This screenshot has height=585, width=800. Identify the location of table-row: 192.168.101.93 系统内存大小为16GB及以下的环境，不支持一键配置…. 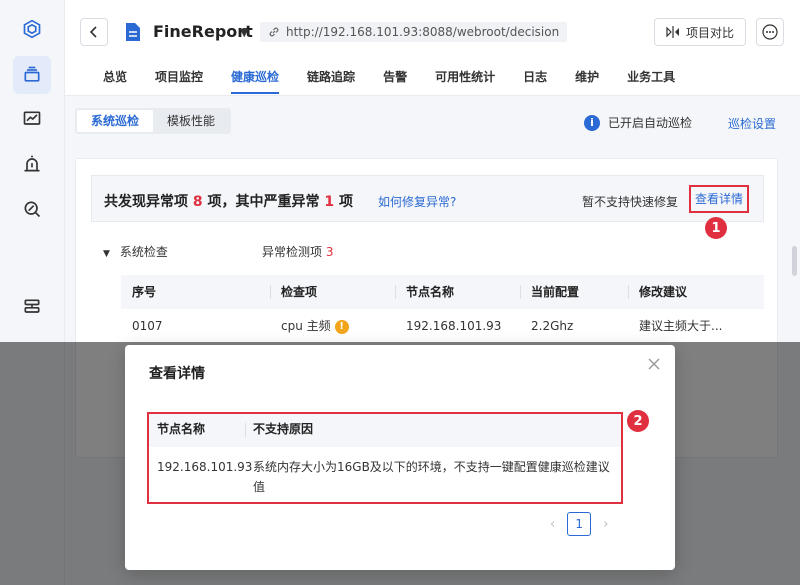
(385, 472).